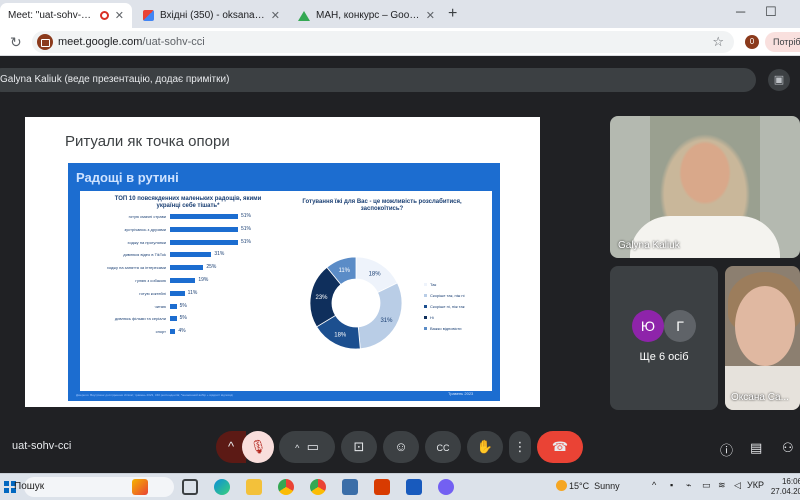  I want to click on chat-icon: ▤, so click(756, 448).